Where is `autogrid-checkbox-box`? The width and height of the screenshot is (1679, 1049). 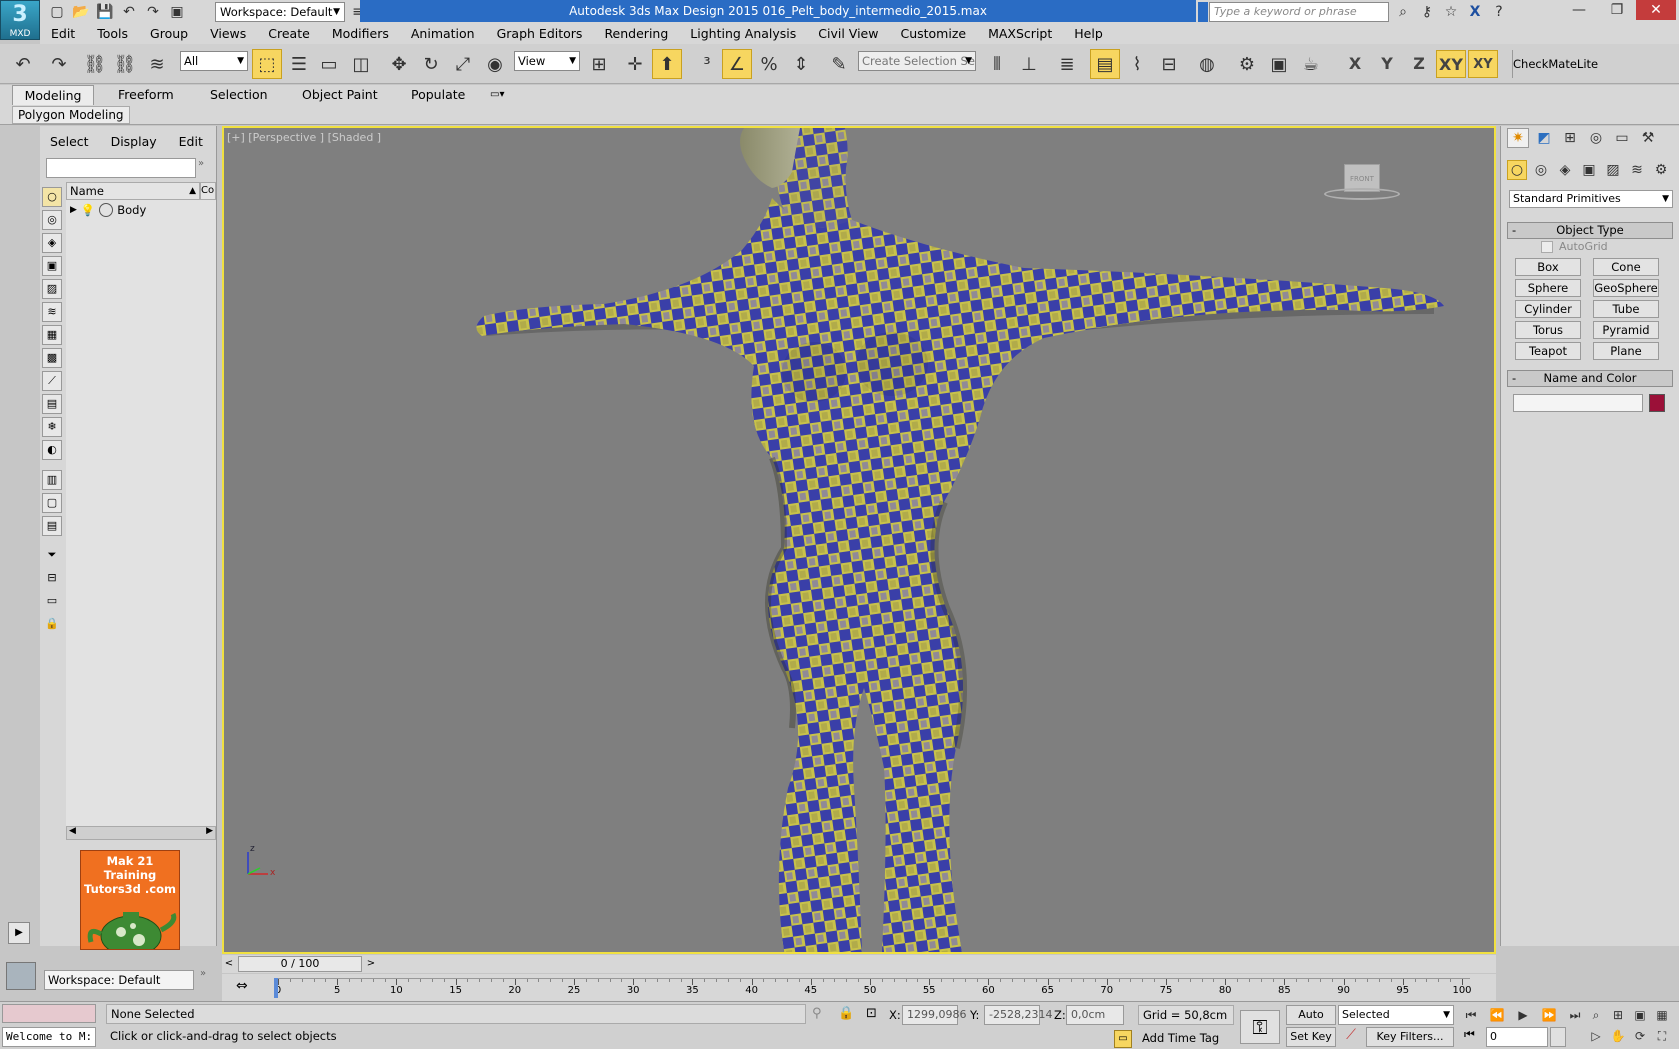 autogrid-checkbox-box is located at coordinates (1547, 246).